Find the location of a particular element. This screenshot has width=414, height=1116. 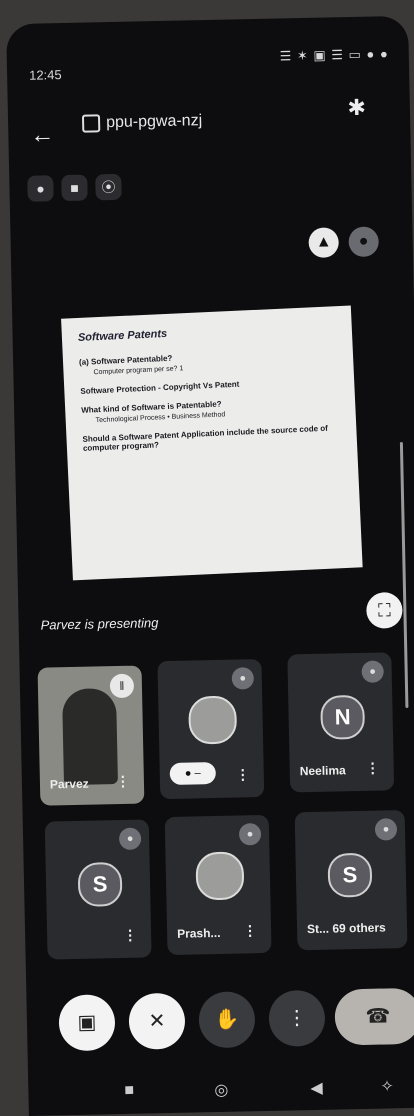

more-icon: ⋮ is located at coordinates (297, 1018).